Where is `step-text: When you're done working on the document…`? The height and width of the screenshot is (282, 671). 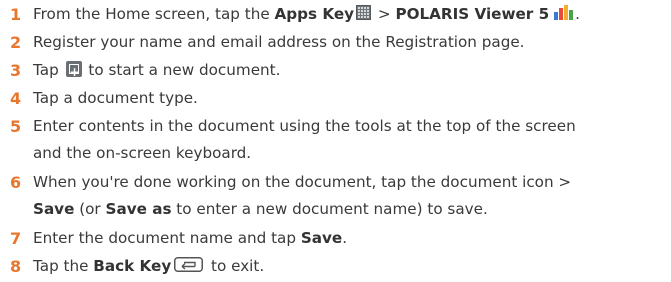 step-text: When you're done working on the document… is located at coordinates (302, 195).